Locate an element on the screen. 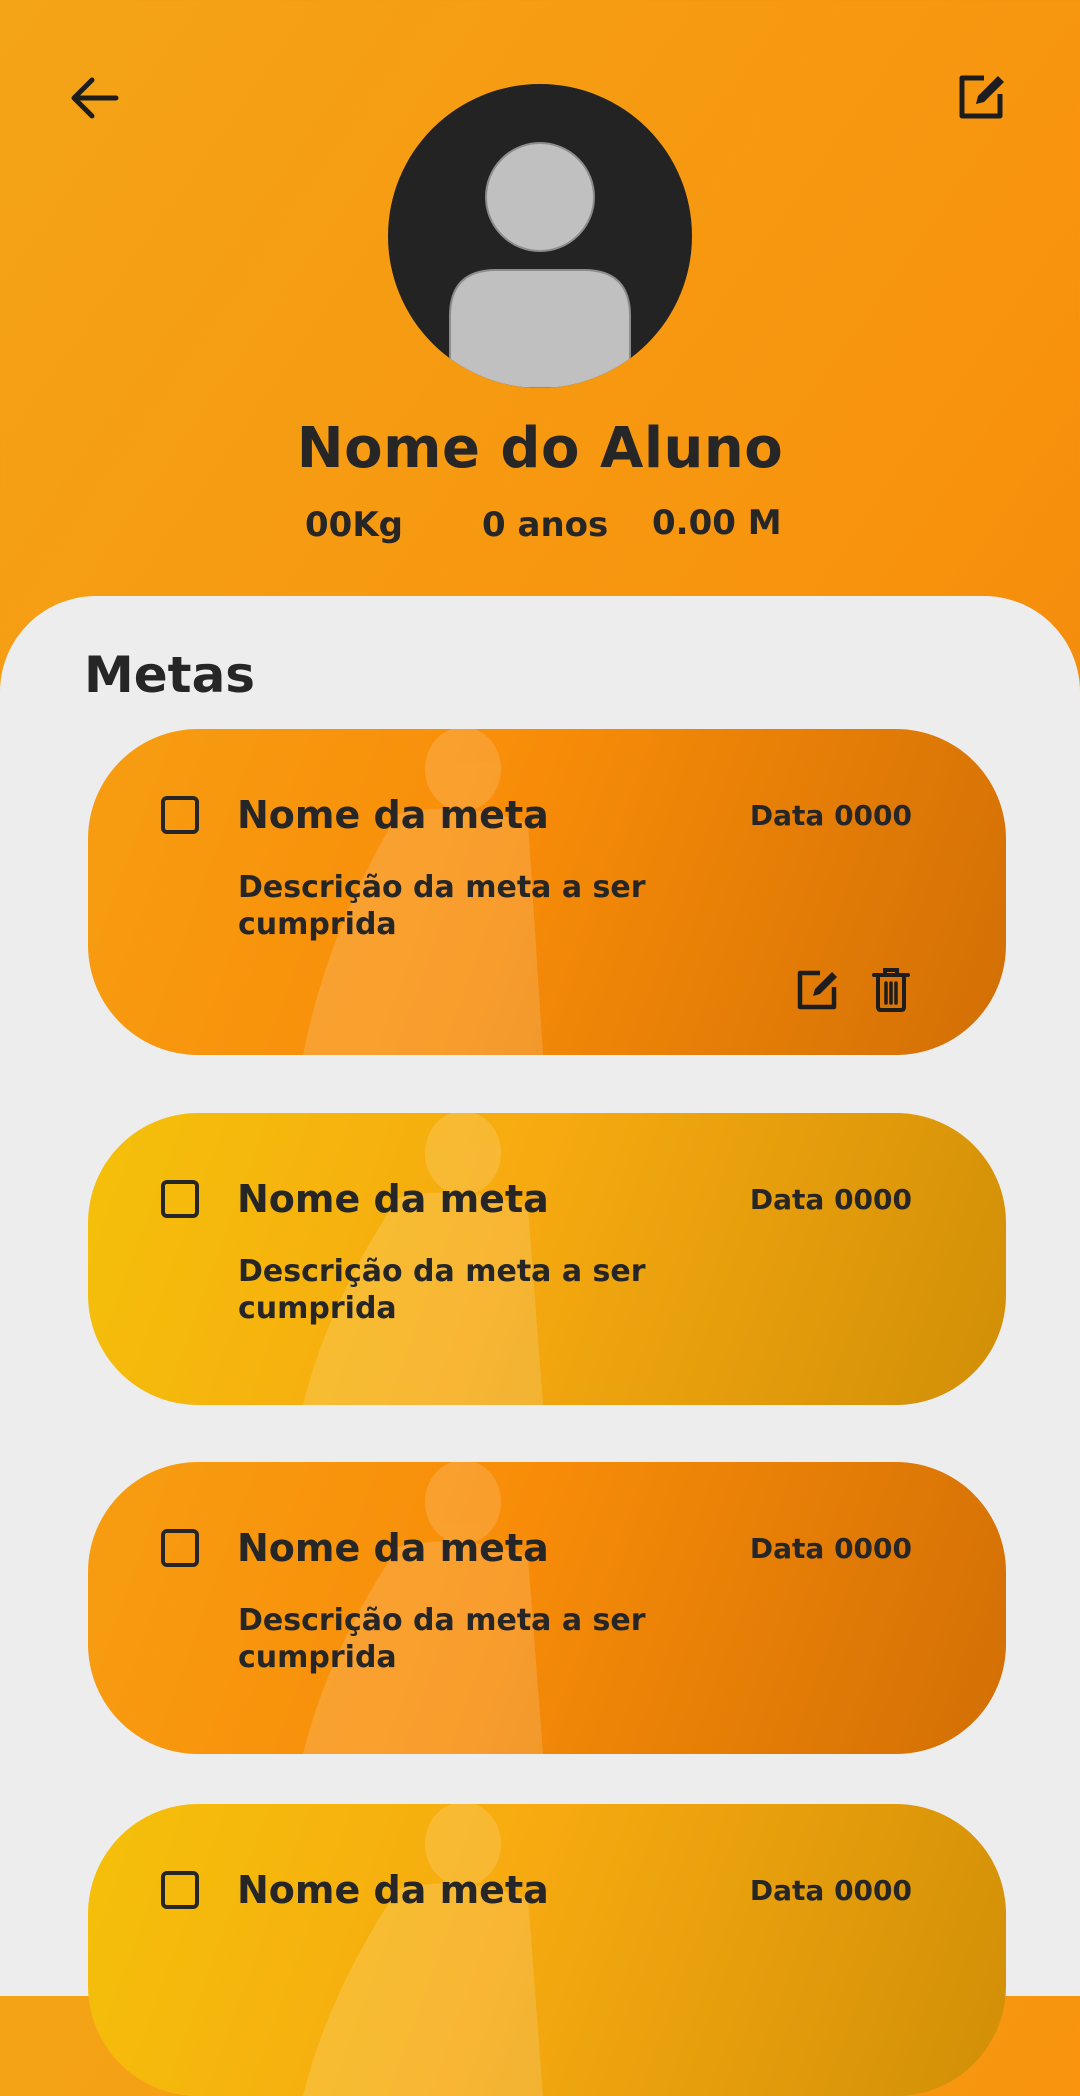 The width and height of the screenshot is (1080, 2096). height-stat: 0.00 M is located at coordinates (717, 523).